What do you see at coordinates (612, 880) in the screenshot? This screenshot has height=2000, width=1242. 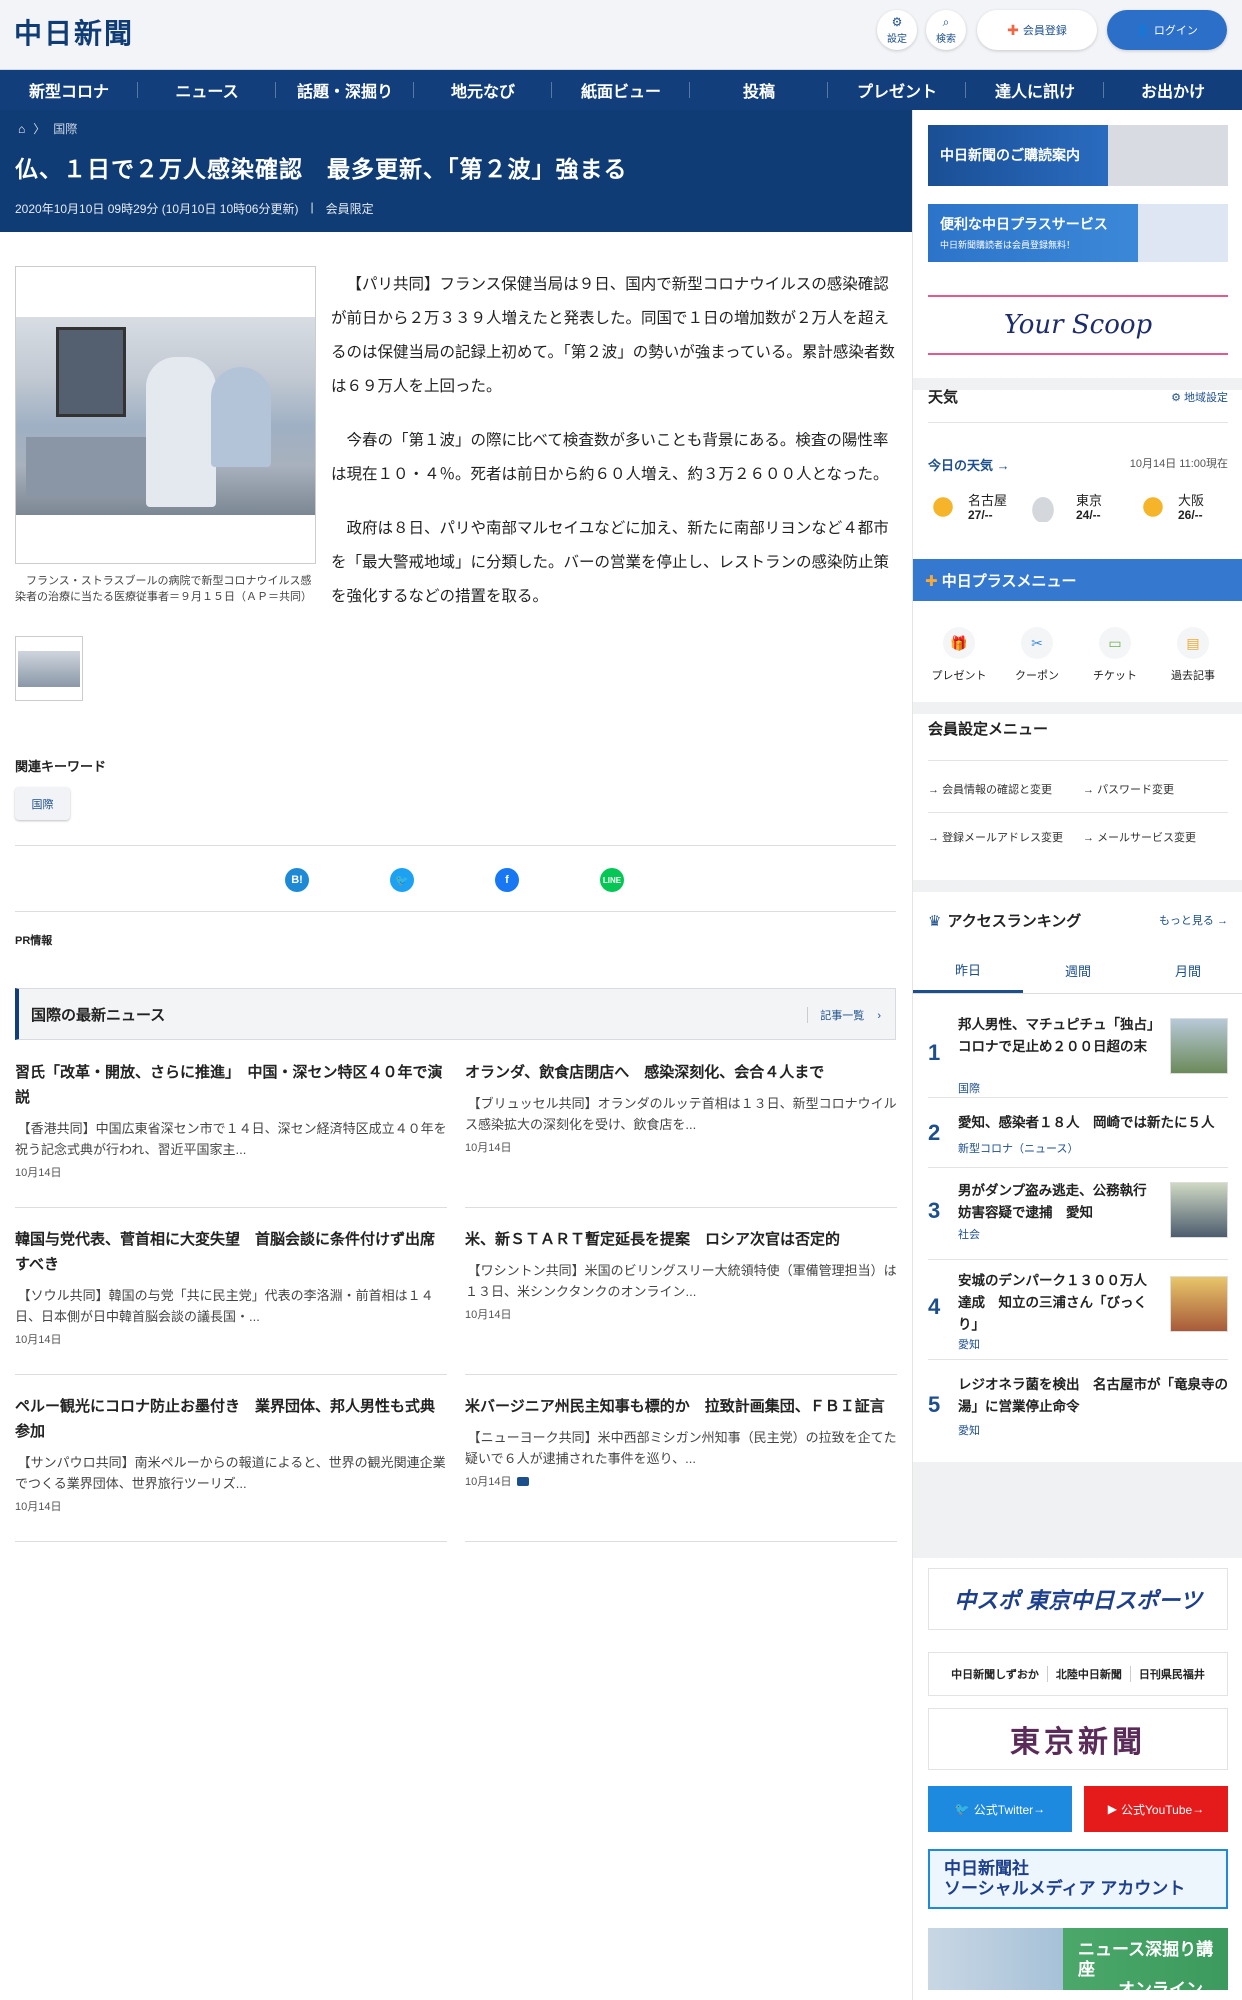 I see `line-share-icon: LINE` at bounding box center [612, 880].